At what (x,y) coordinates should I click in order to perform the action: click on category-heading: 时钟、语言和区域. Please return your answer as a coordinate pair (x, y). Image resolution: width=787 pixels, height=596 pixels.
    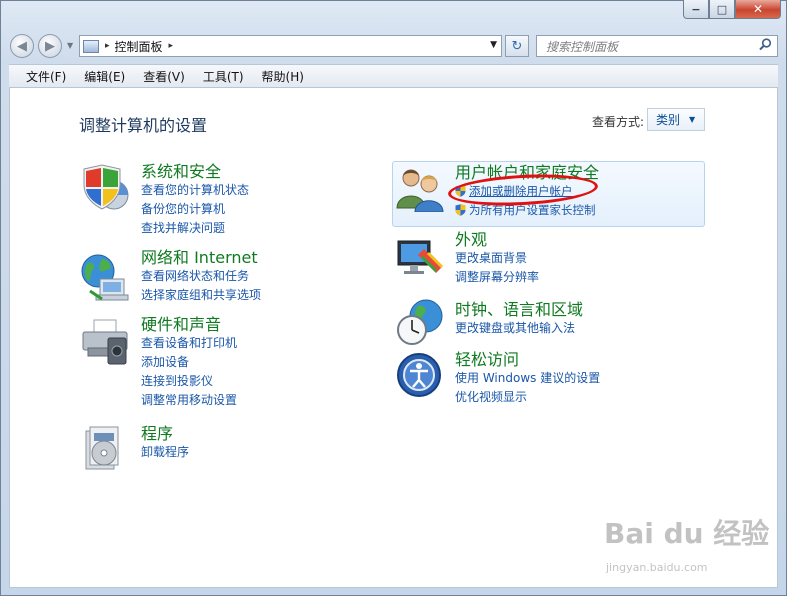
    Looking at the image, I should click on (519, 310).